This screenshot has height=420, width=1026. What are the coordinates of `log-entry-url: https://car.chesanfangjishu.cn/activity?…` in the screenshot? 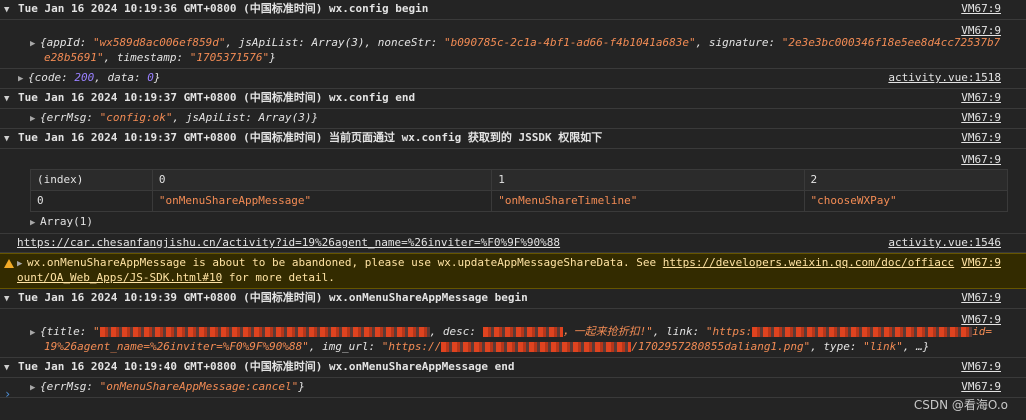 It's located at (513, 243).